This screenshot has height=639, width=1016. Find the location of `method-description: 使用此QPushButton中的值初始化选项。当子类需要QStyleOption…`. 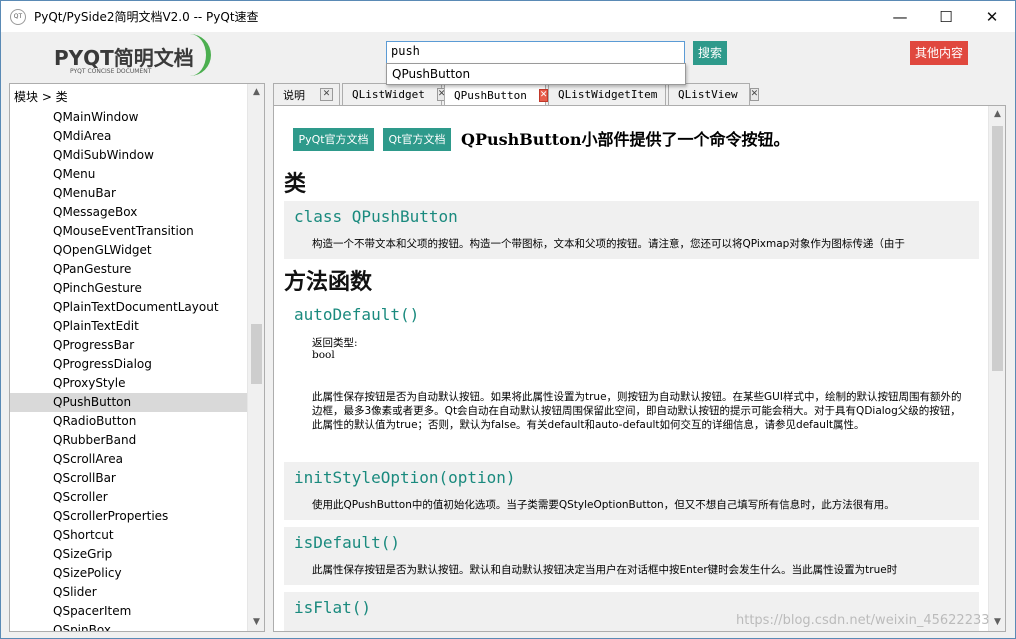

method-description: 使用此QPushButton中的值初始化选项。当子类需要QStyleOption… is located at coordinates (603, 505).